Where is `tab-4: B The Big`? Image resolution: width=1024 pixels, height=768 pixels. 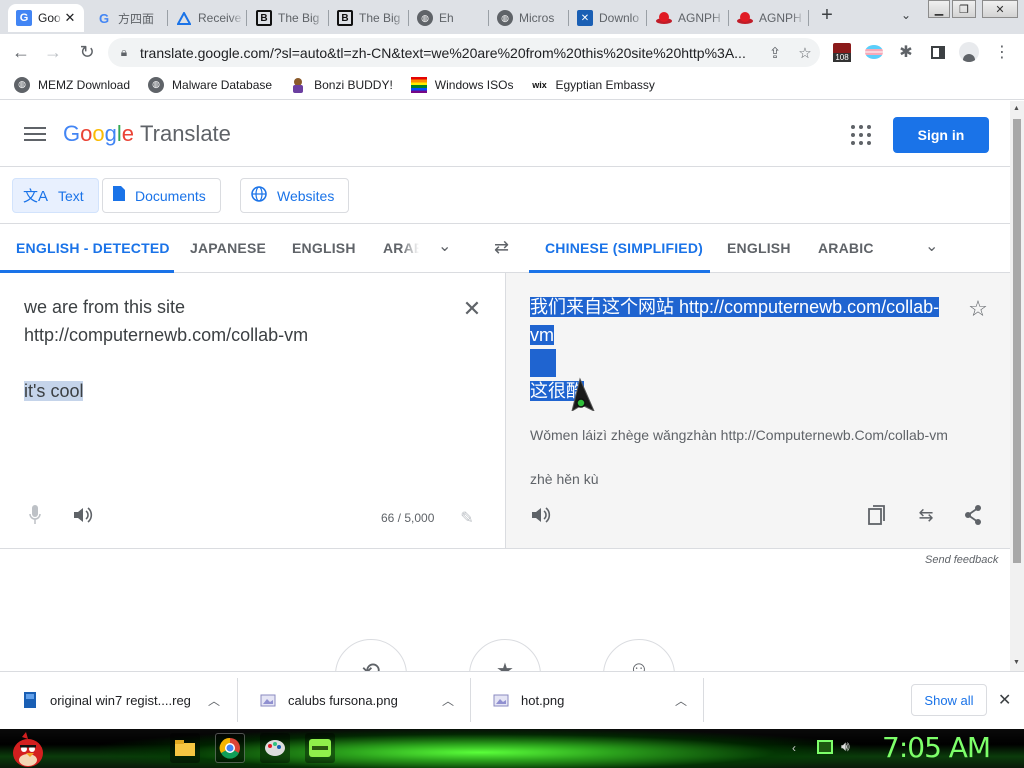 tab-4: B The Big is located at coordinates (287, 18).